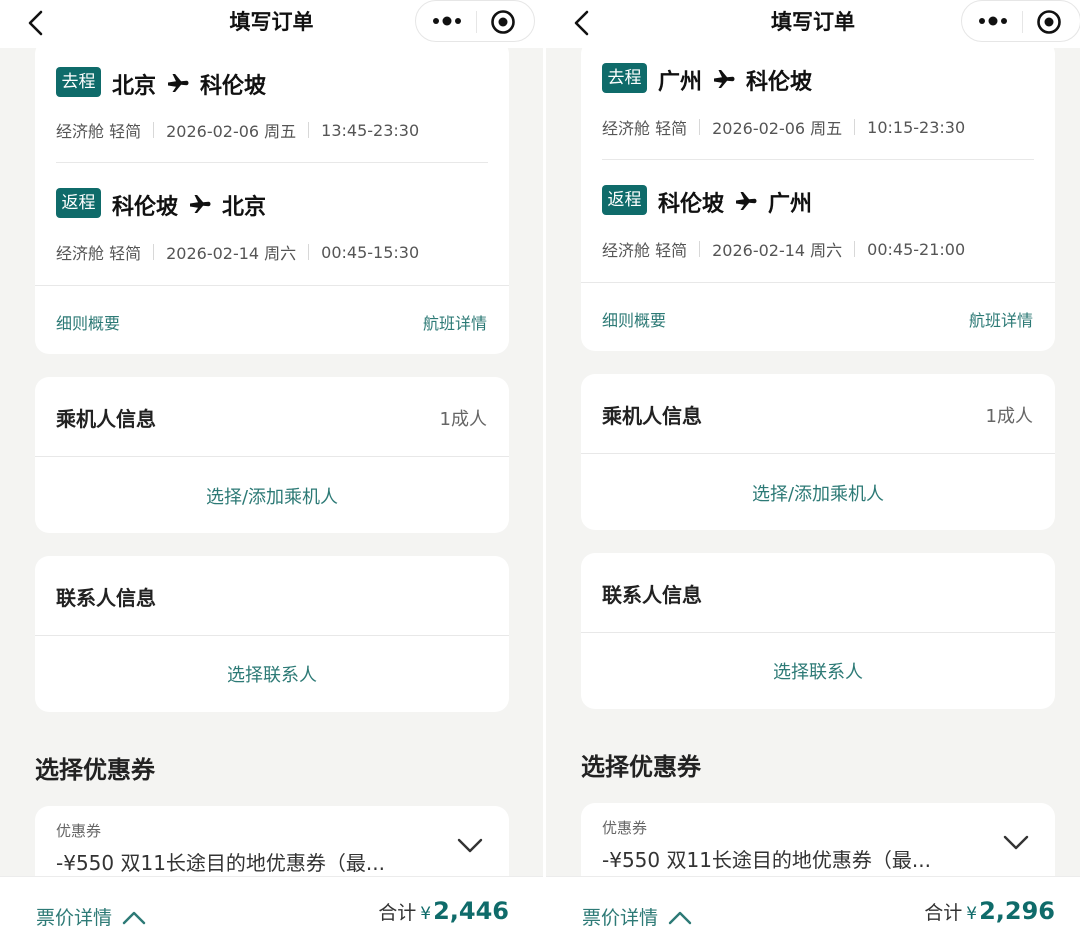 Image resolution: width=1080 pixels, height=933 pixels. Describe the element at coordinates (244, 207) in the screenshot. I see `return-to: 北京` at that location.